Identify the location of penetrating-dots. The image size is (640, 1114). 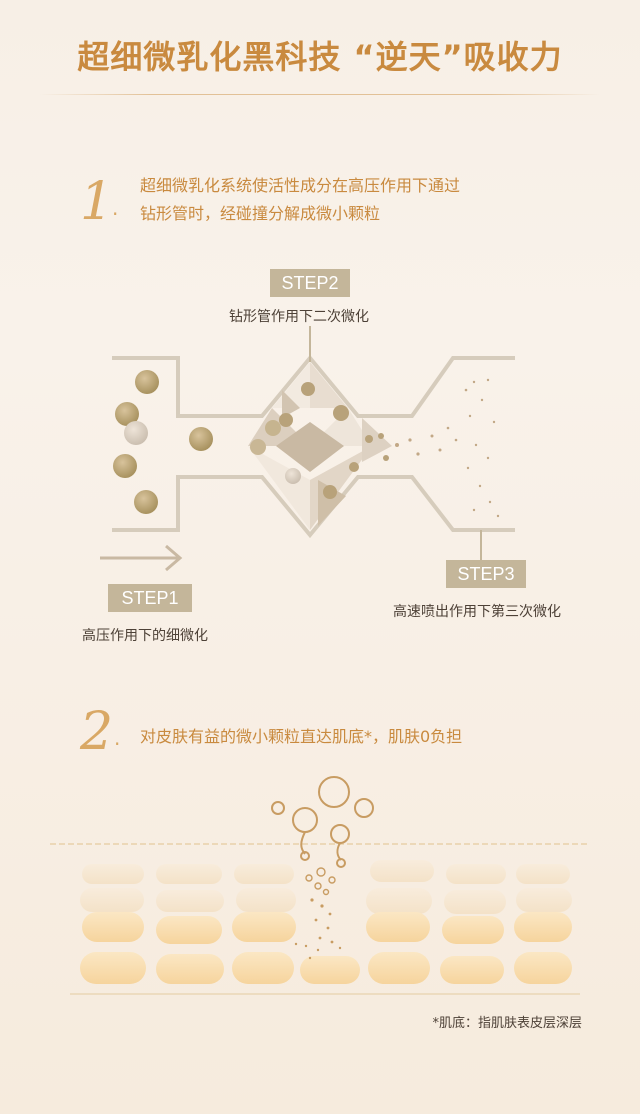
(318, 929).